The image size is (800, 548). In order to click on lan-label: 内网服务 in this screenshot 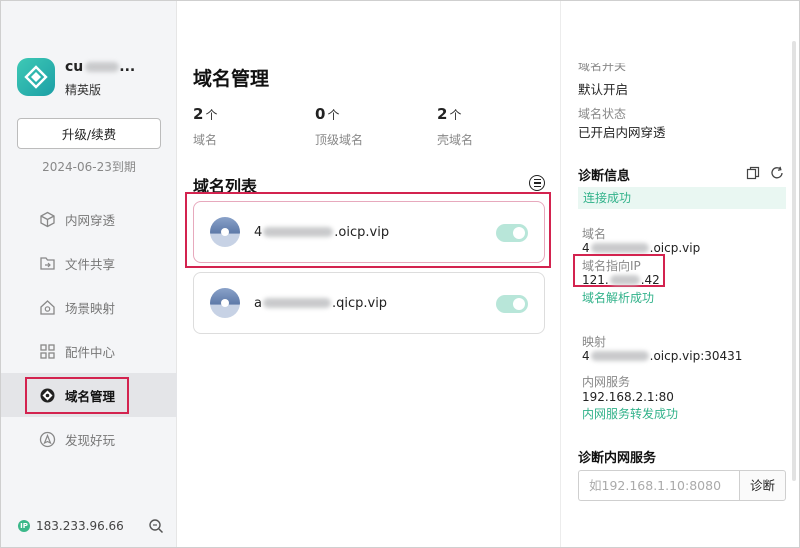, I will do `click(606, 382)`.